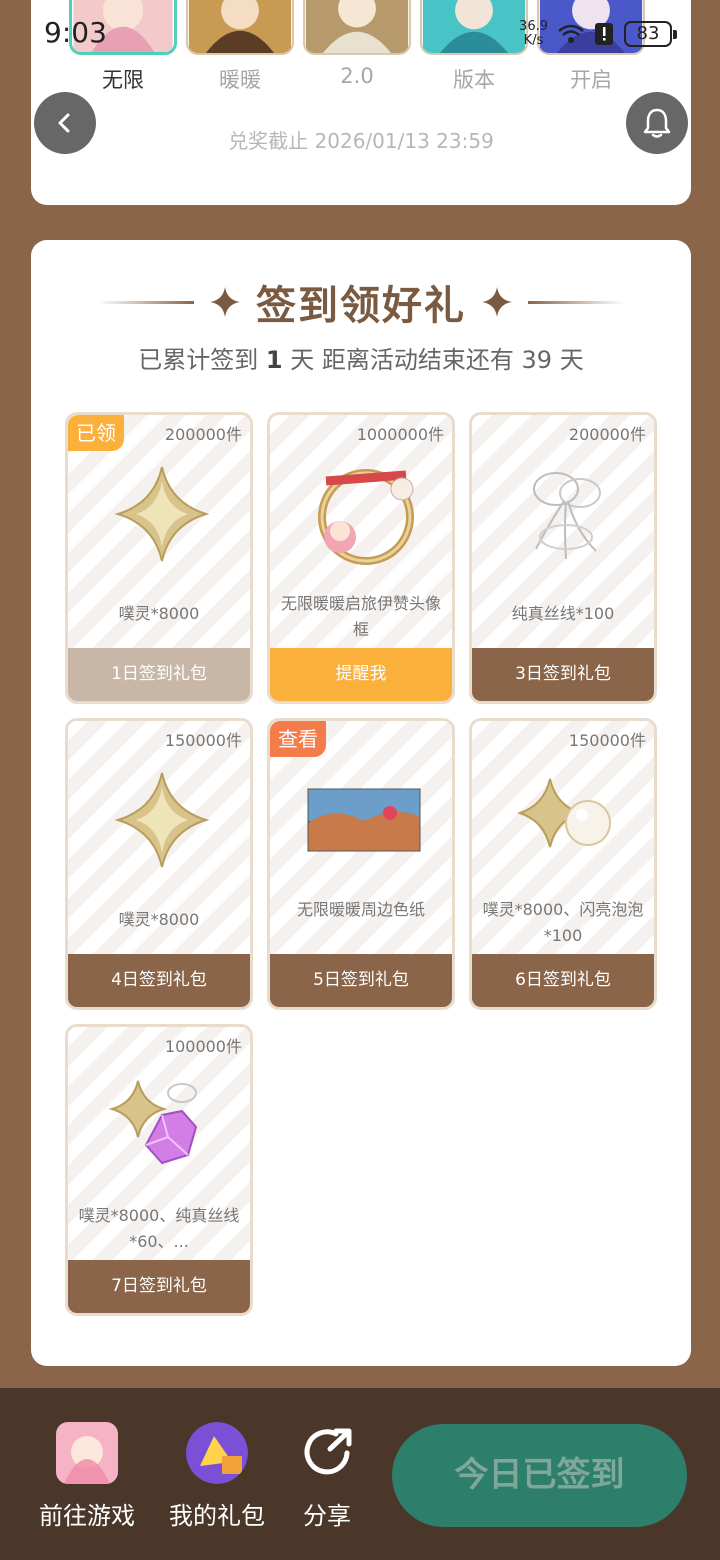 Image resolution: width=720 pixels, height=1560 pixels. Describe the element at coordinates (361, 980) in the screenshot. I see `gift-day5-button: 5日签到礼包` at that location.